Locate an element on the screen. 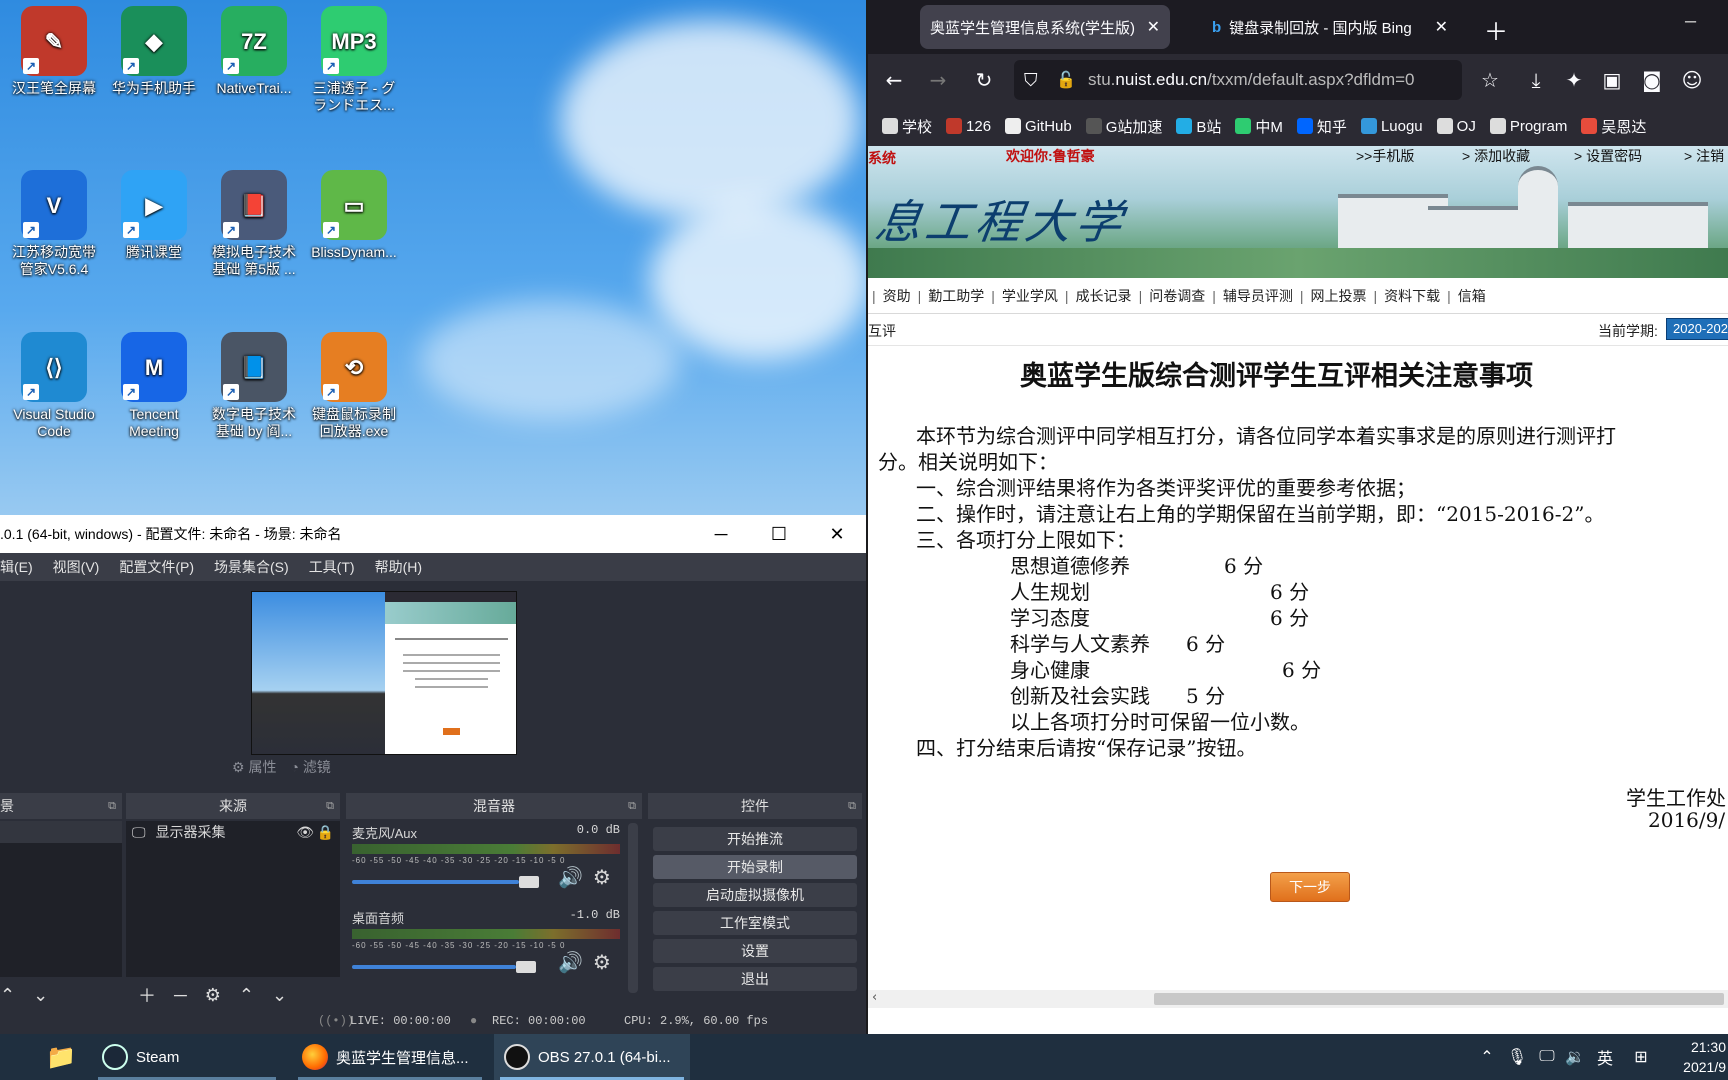 The height and width of the screenshot is (1080, 1728). menu-tools: 工具(T) is located at coordinates (332, 567).